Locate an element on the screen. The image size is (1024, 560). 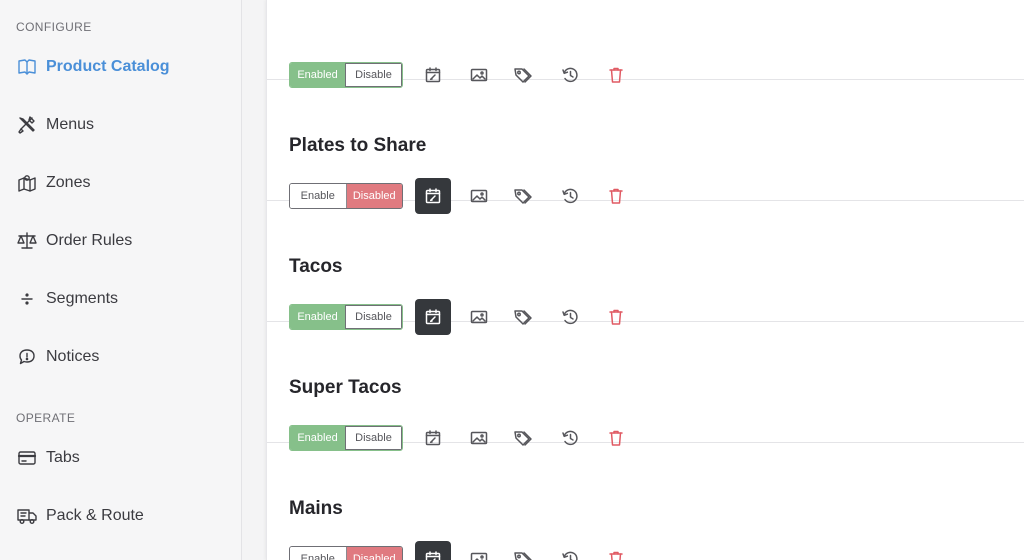
history-button is located at coordinates (570, 550).